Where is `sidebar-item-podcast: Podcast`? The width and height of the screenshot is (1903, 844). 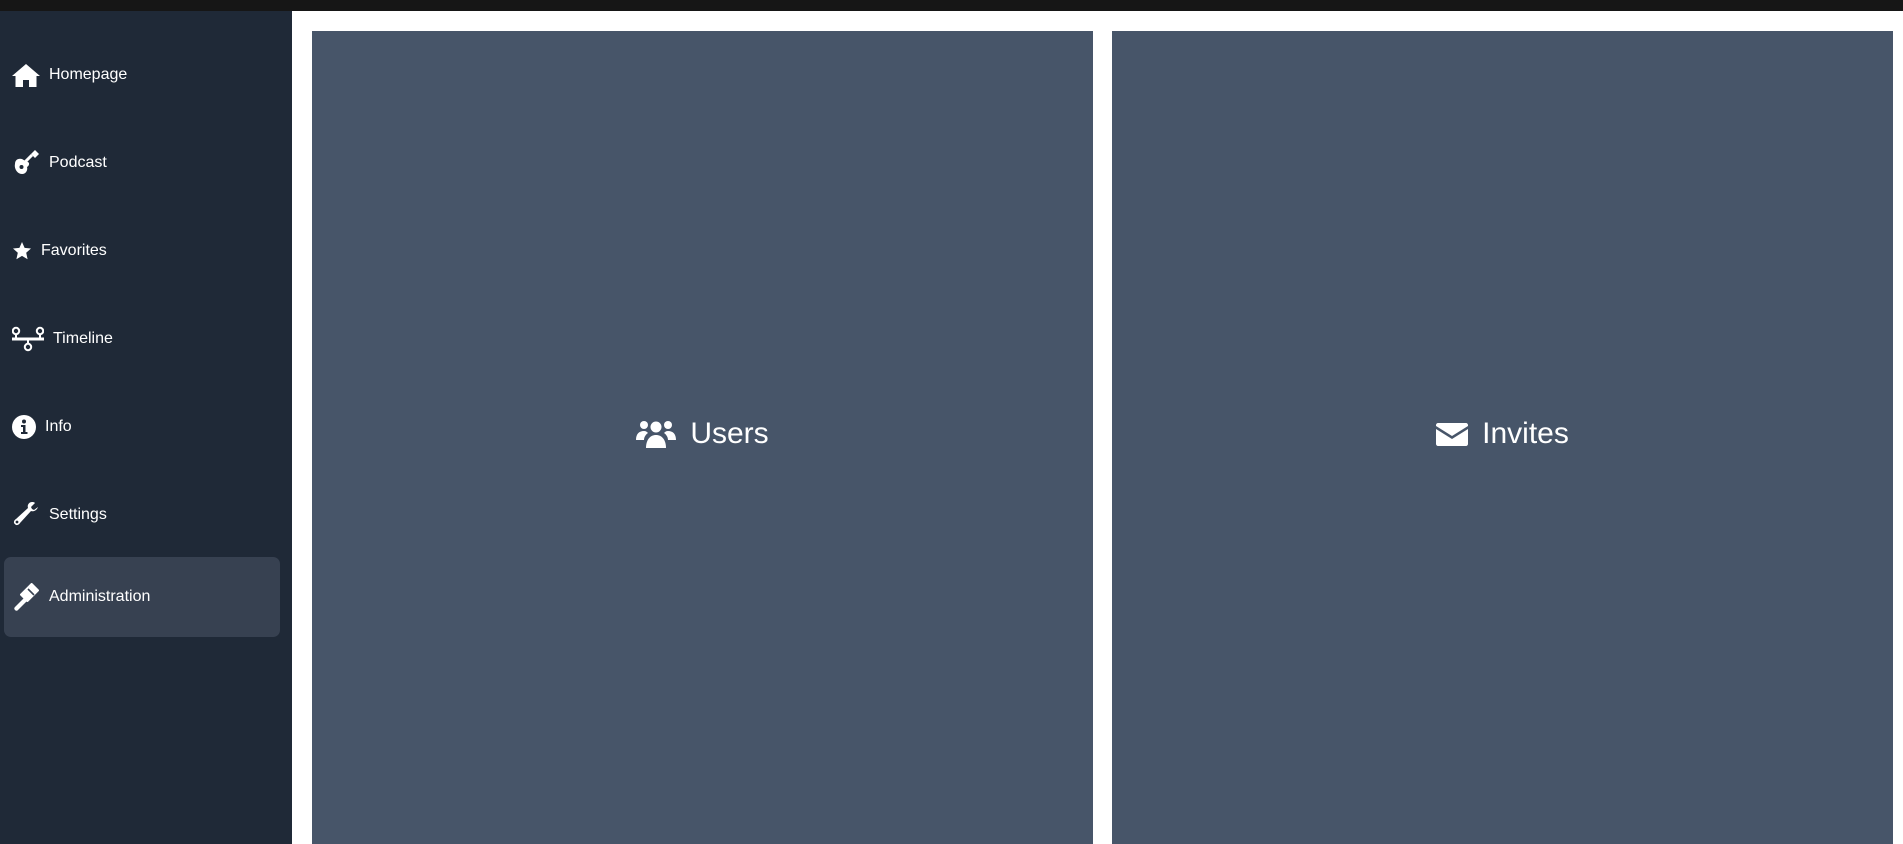 sidebar-item-podcast: Podcast is located at coordinates (142, 163).